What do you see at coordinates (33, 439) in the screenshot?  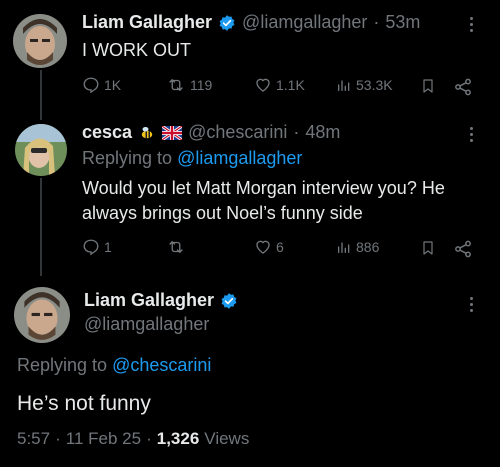 I see `post-time: 5:57` at bounding box center [33, 439].